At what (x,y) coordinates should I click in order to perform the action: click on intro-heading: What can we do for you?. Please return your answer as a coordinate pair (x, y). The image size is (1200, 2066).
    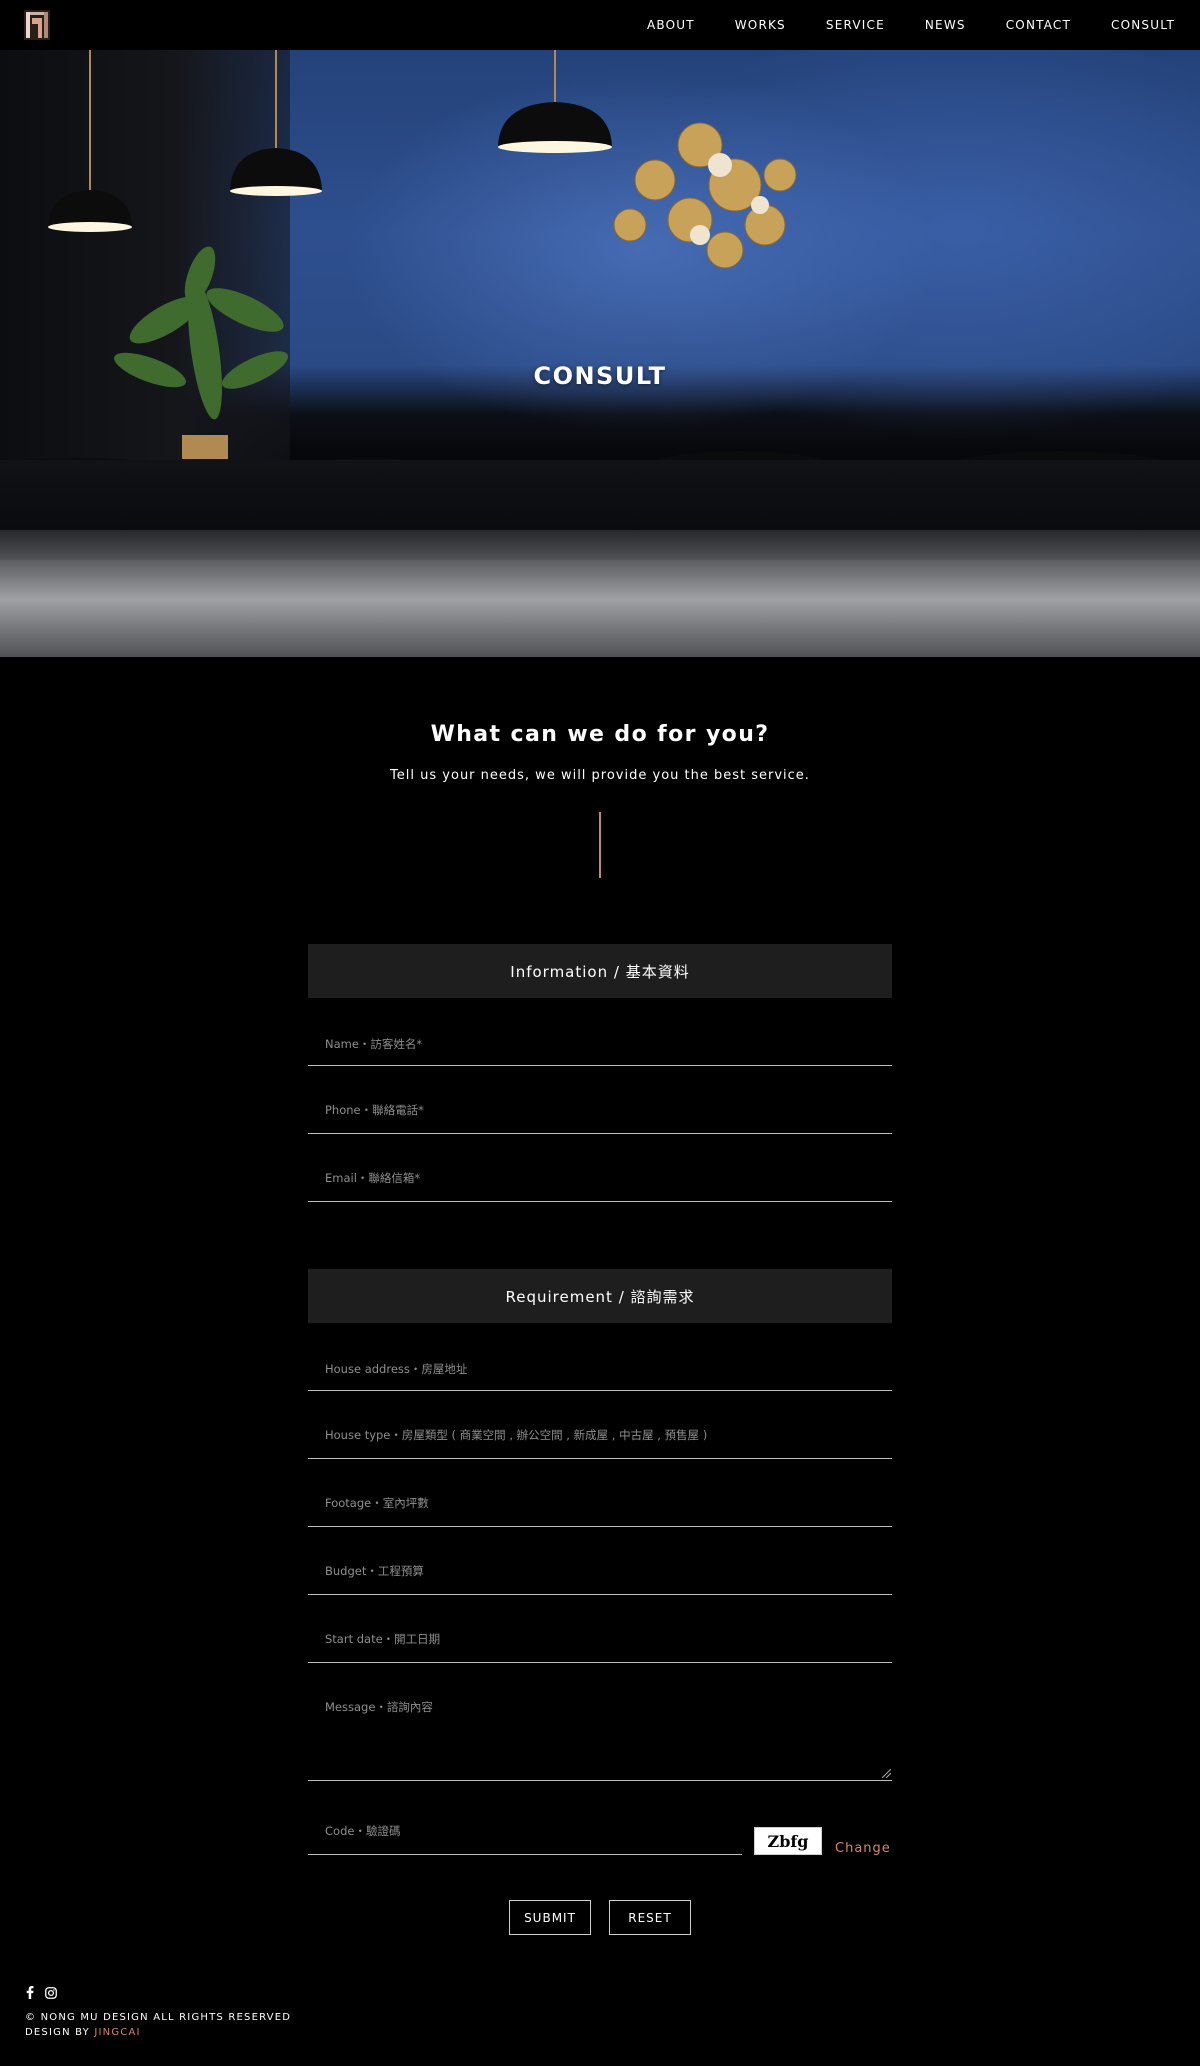
    Looking at the image, I should click on (600, 734).